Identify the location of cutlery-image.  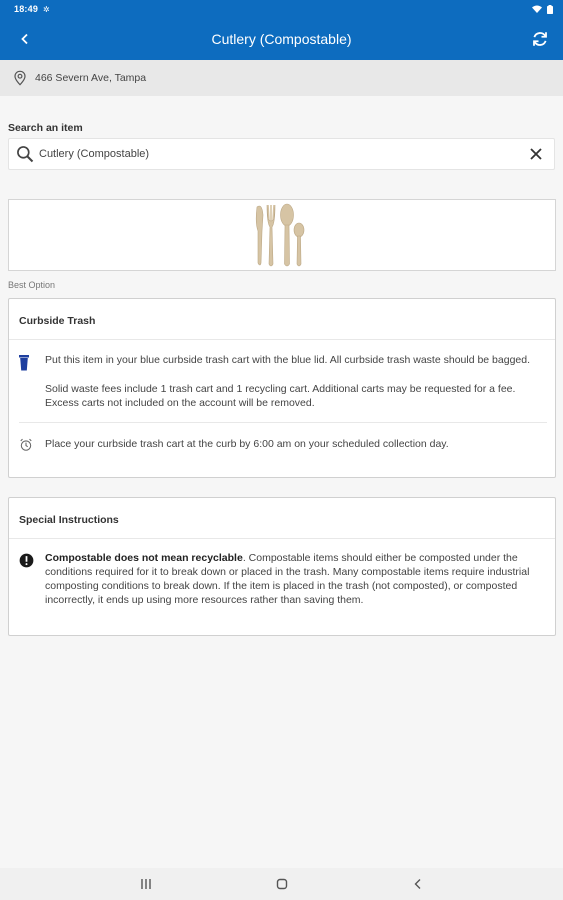
(280, 235).